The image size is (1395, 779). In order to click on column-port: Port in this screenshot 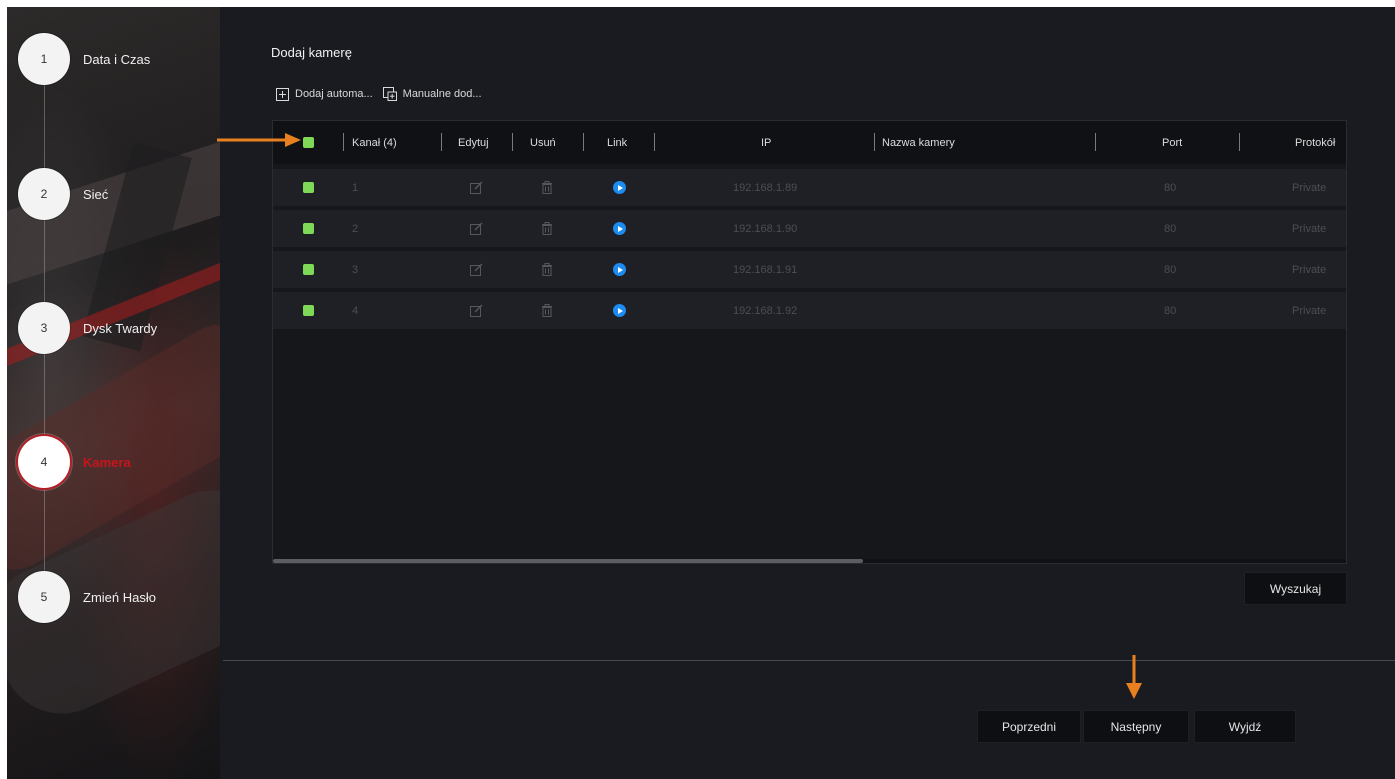, I will do `click(1172, 142)`.